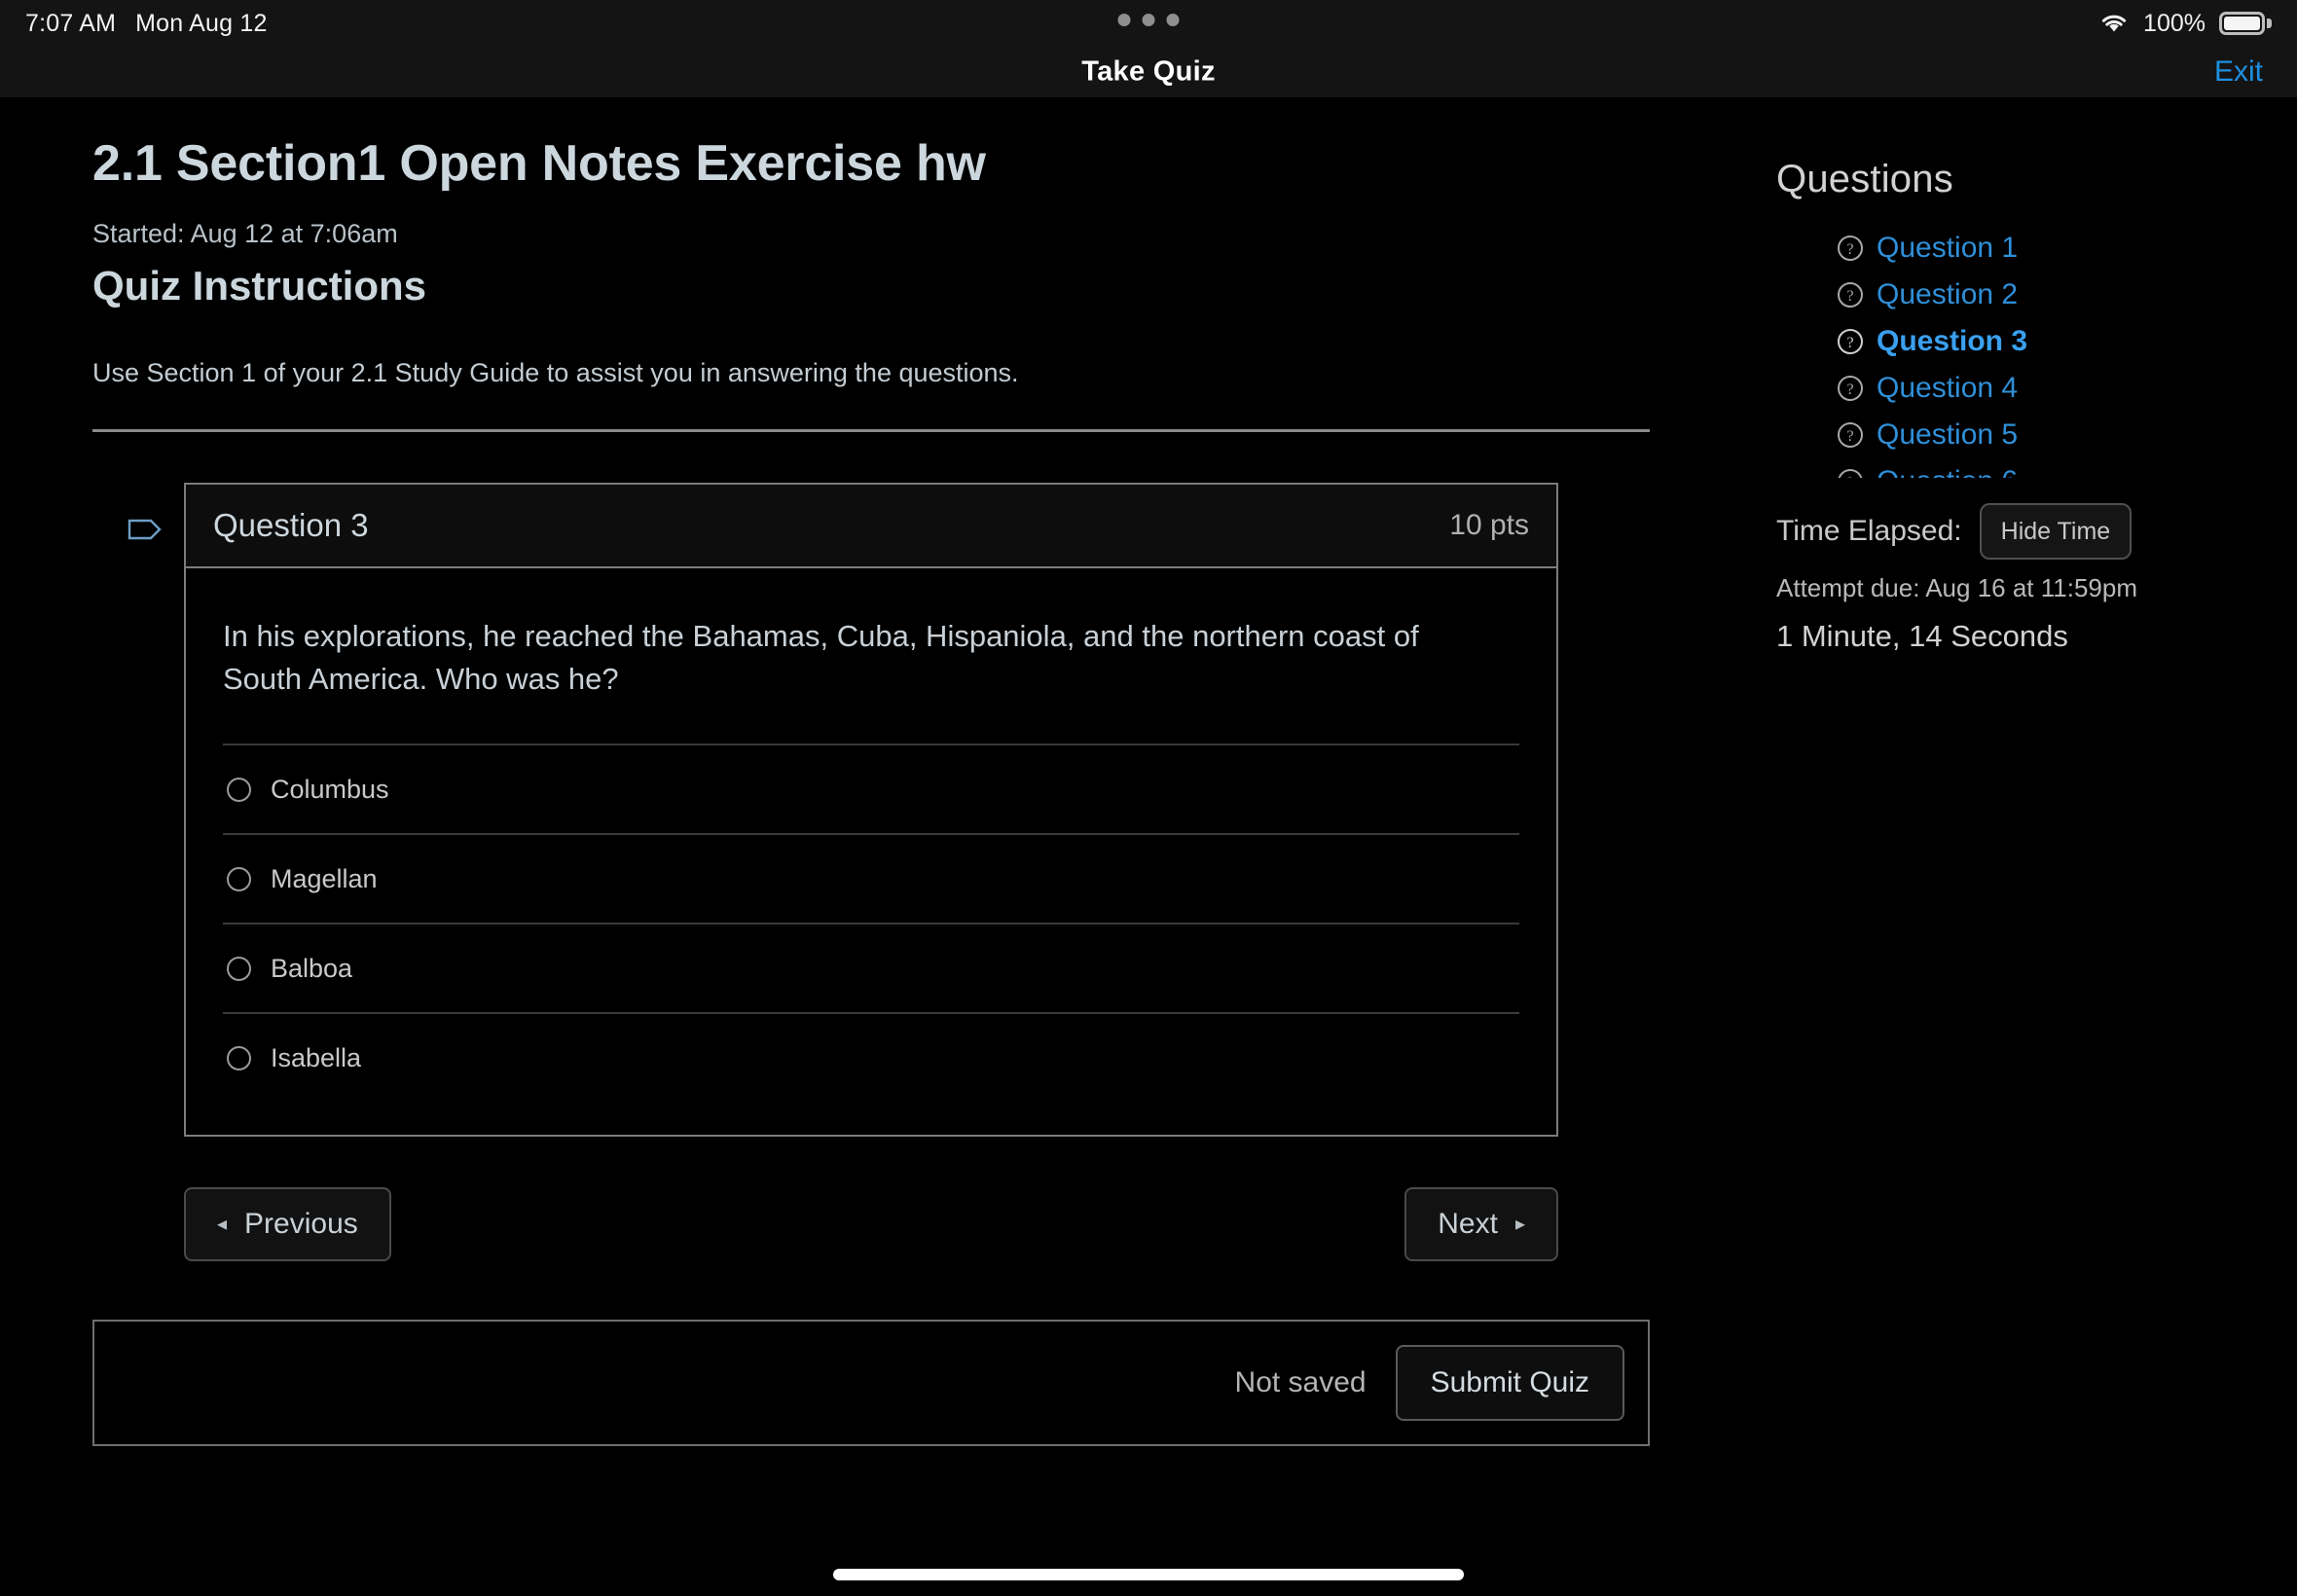 The height and width of the screenshot is (1596, 2297). What do you see at coordinates (871, 527) in the screenshot?
I see `question-card-header: Question 3 10 pts` at bounding box center [871, 527].